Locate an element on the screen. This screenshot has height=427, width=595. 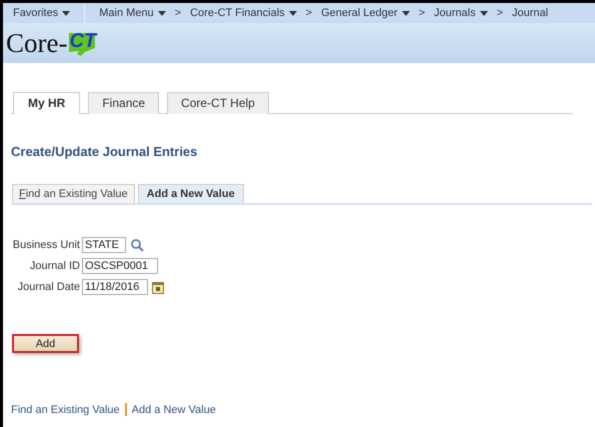
field-label: Journal ID is located at coordinates (54, 266).